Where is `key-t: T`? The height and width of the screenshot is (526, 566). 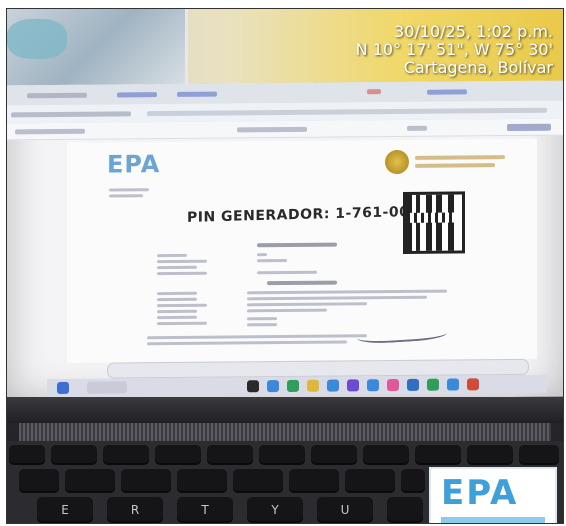
key-t: T is located at coordinates (205, 510).